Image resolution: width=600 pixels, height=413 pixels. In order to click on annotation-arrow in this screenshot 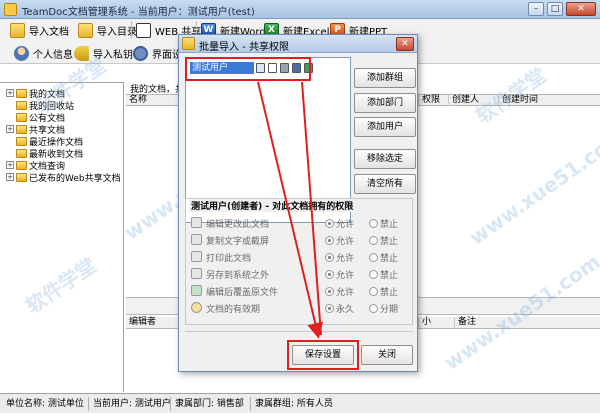, I will do `click(290, 210)`.